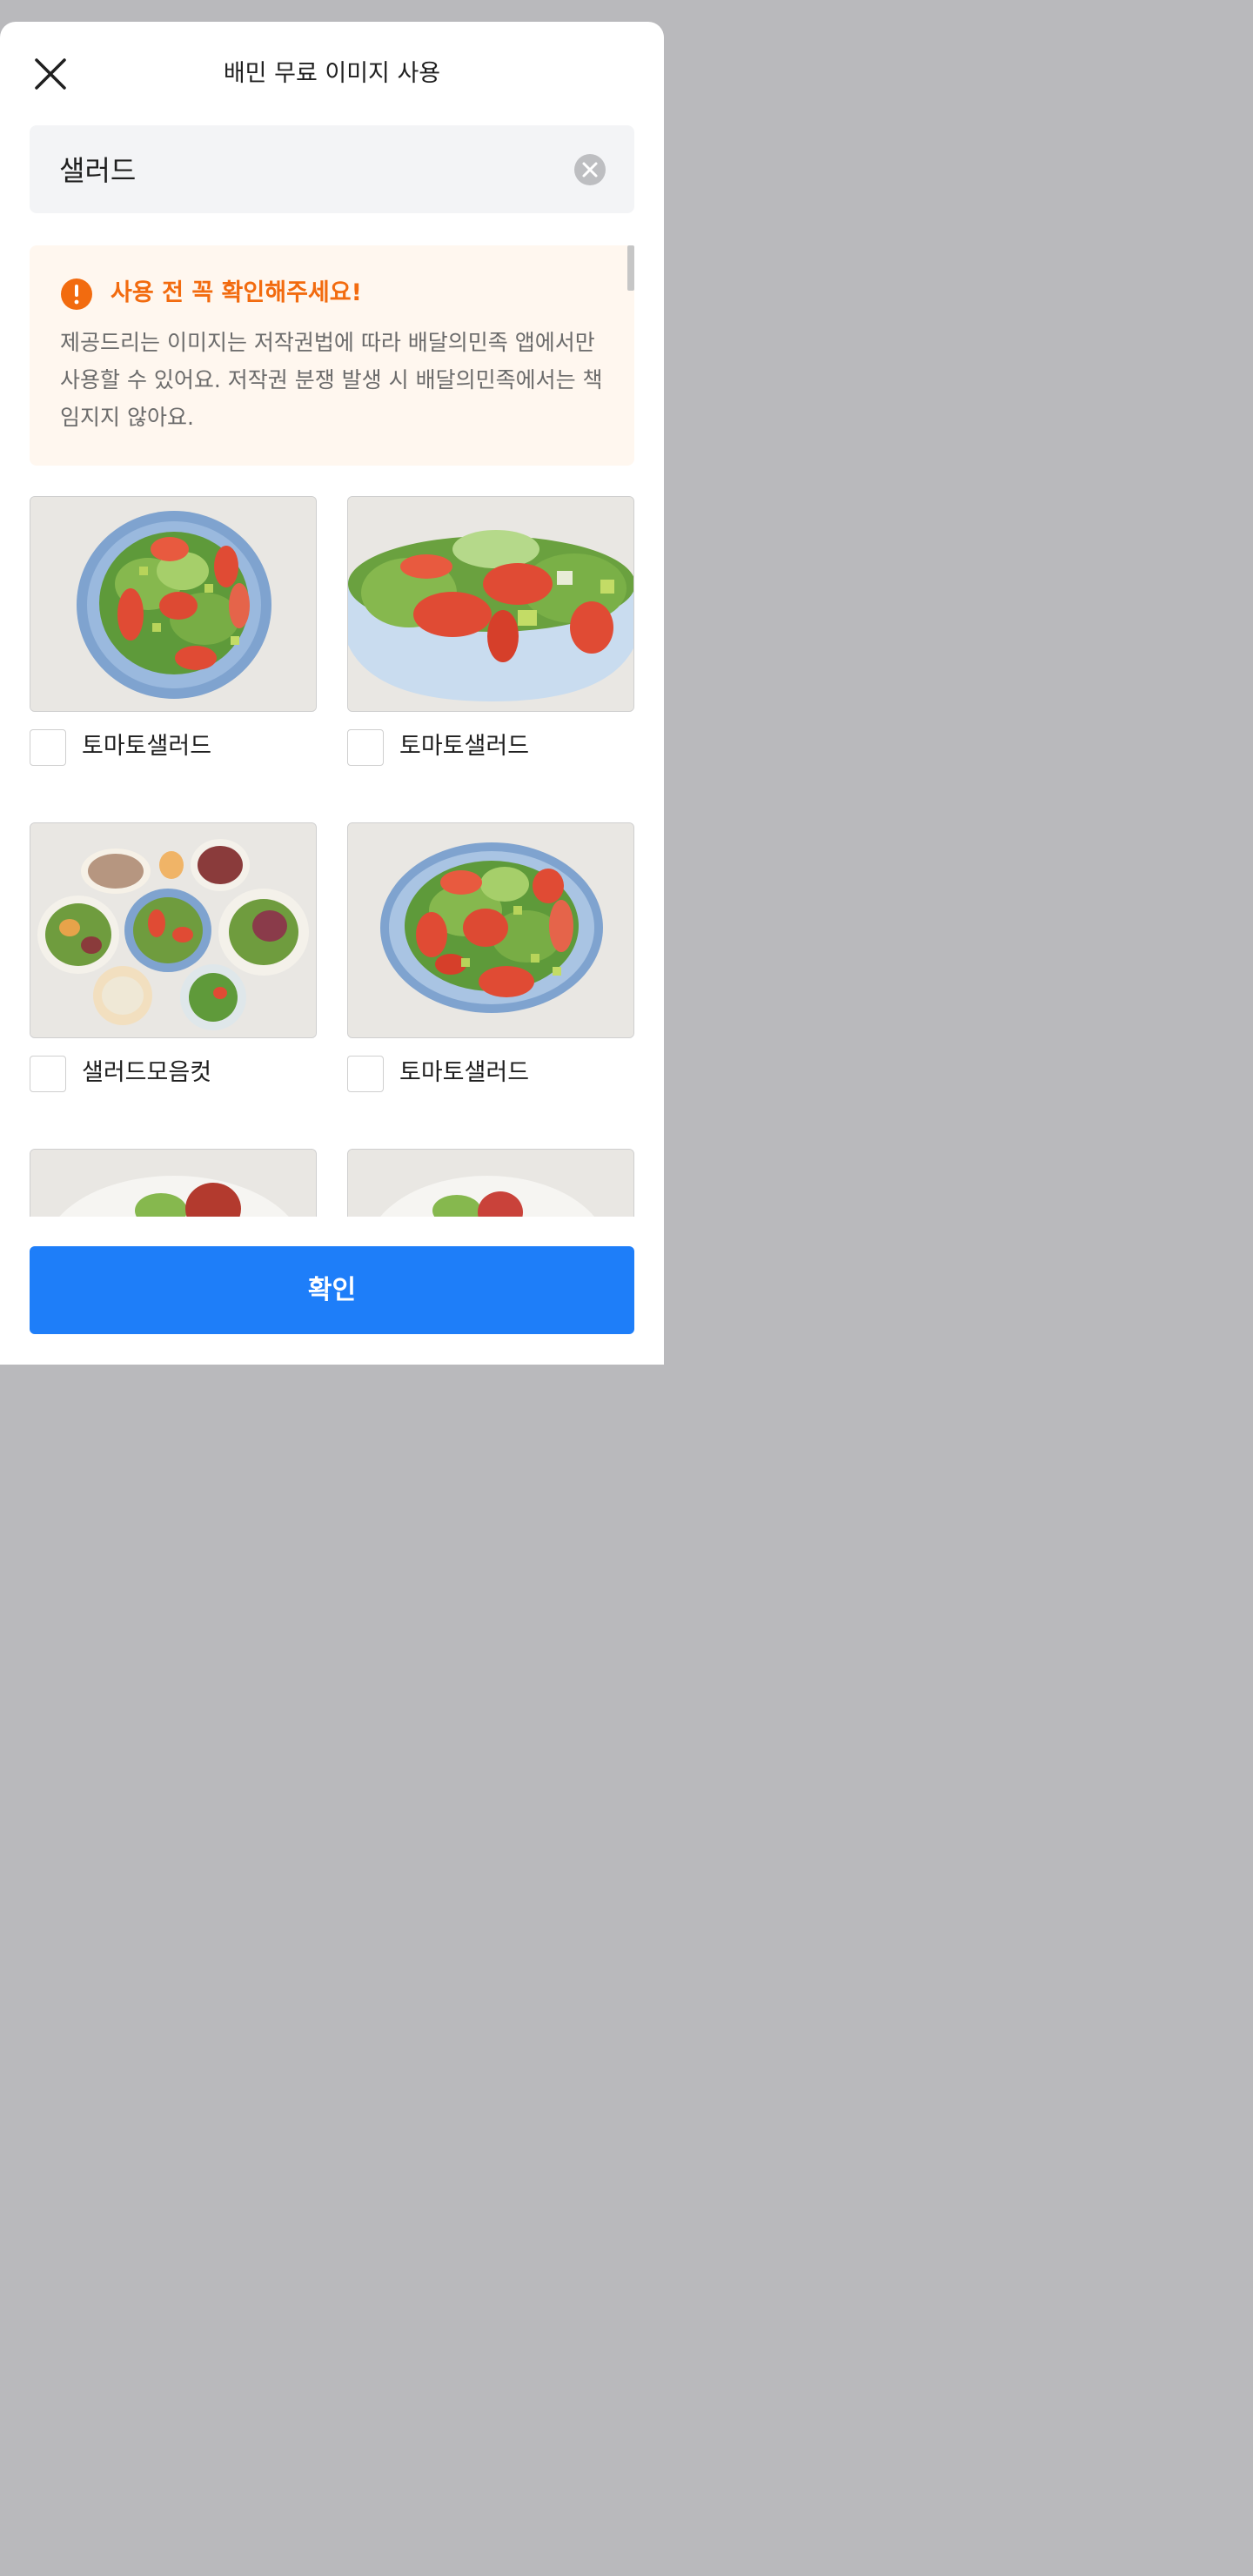 This screenshot has width=1253, height=2576. I want to click on notice-title: 사용 전 꼭 확인해주세요!, so click(236, 292).